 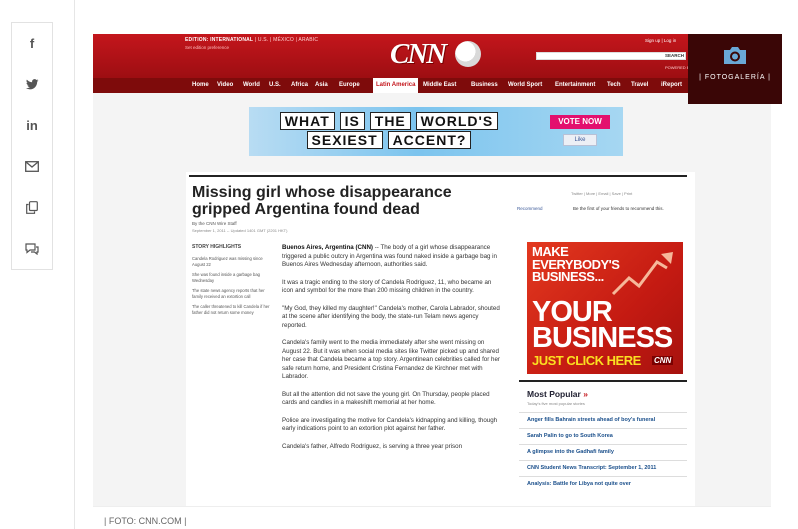 I want to click on twitter-icon, so click(x=32, y=84).